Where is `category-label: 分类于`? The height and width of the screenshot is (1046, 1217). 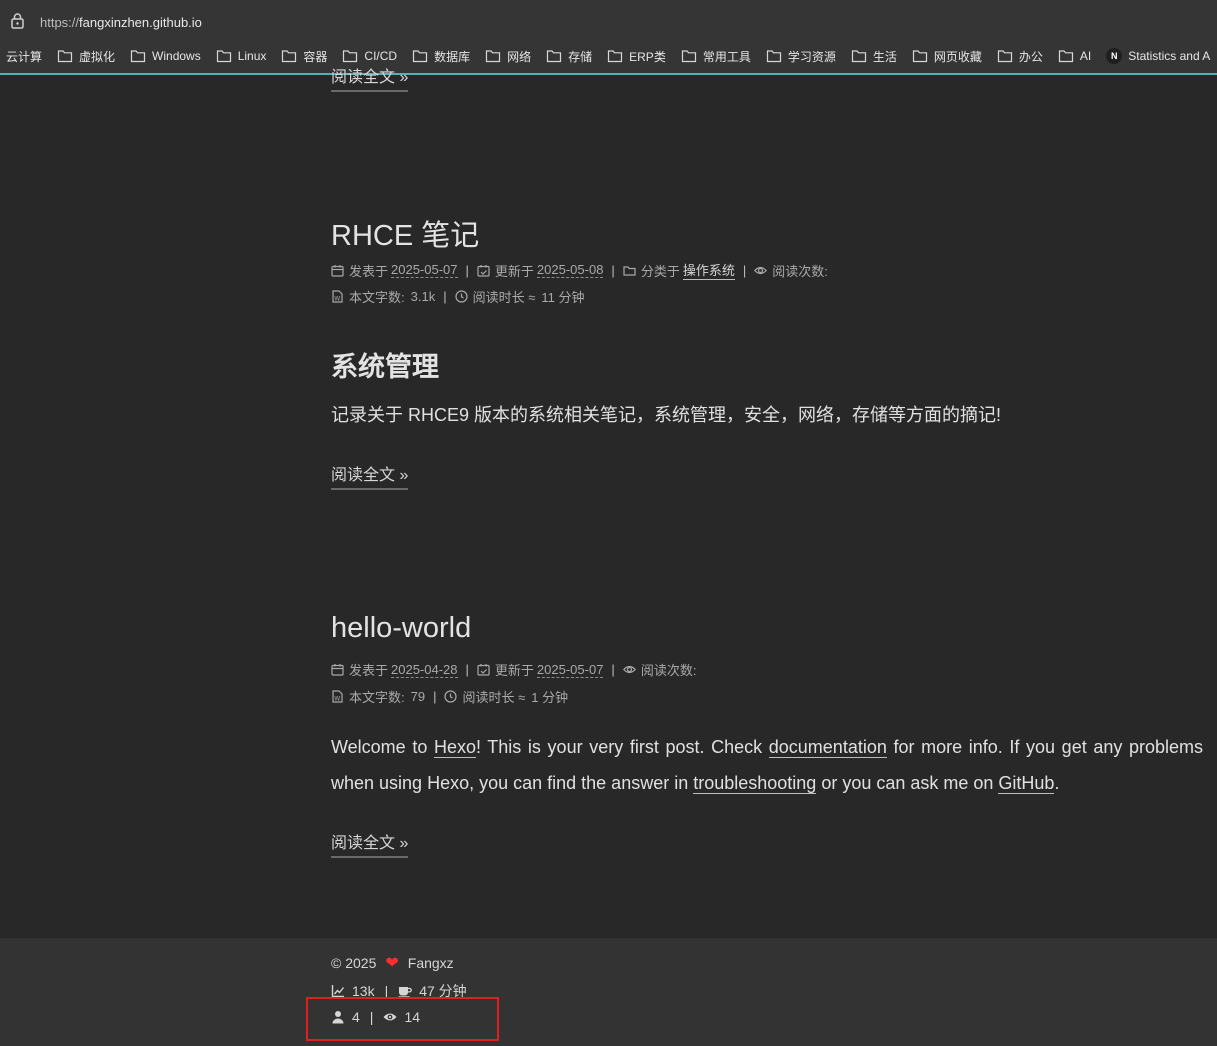
category-label: 分类于 is located at coordinates (660, 271).